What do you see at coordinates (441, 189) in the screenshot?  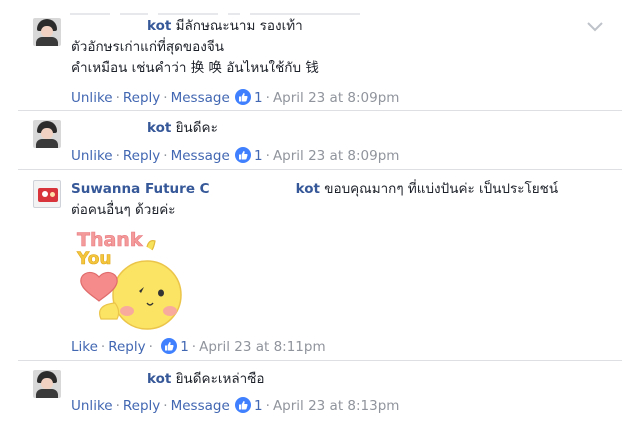 I see `comment-line-1: ขอบคุณมากๆ ที่แบ่งปันค่ะ เป็นประโยชน์` at bounding box center [441, 189].